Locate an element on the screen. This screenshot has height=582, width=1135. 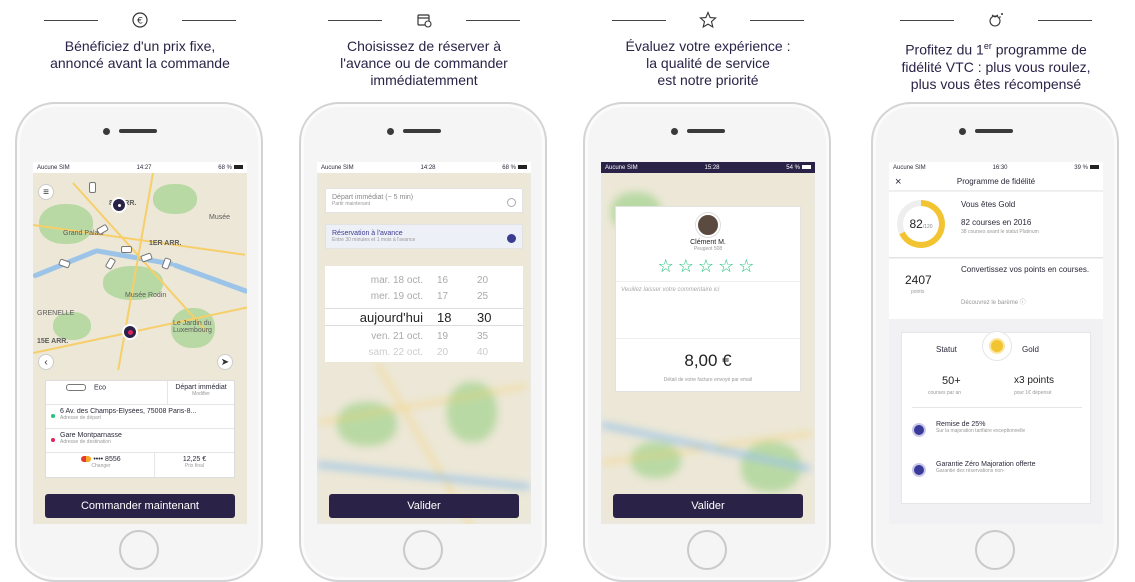
caption-superscript: er is located at coordinates (987, 46).